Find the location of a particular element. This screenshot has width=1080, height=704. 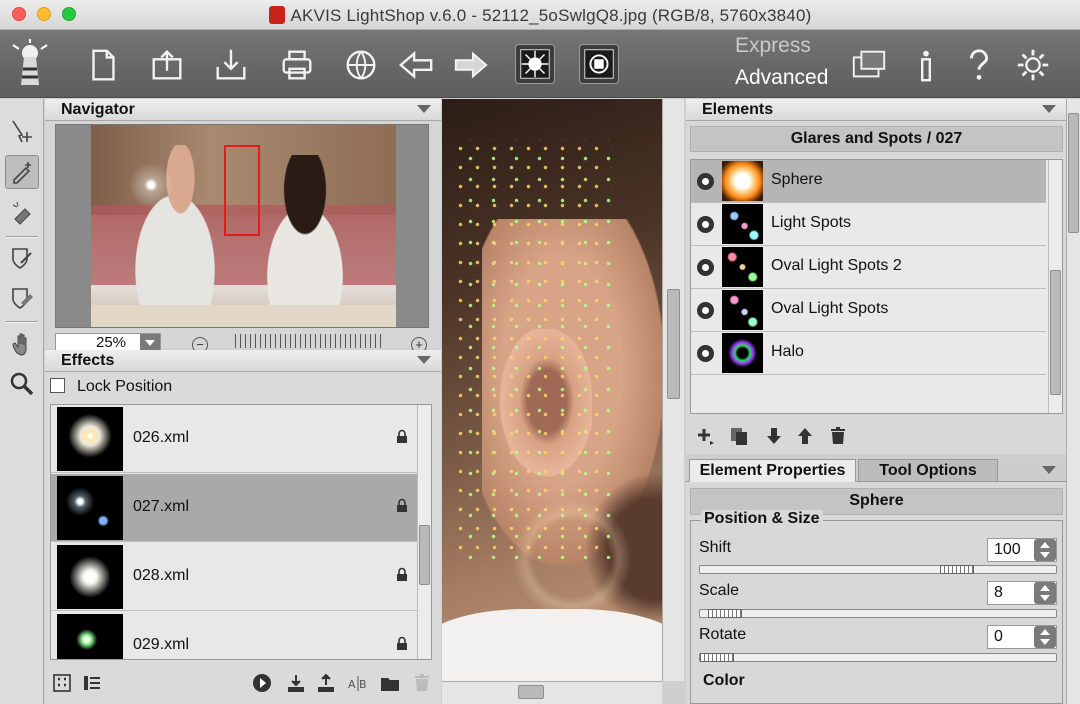

shift-slider is located at coordinates (878, 569).